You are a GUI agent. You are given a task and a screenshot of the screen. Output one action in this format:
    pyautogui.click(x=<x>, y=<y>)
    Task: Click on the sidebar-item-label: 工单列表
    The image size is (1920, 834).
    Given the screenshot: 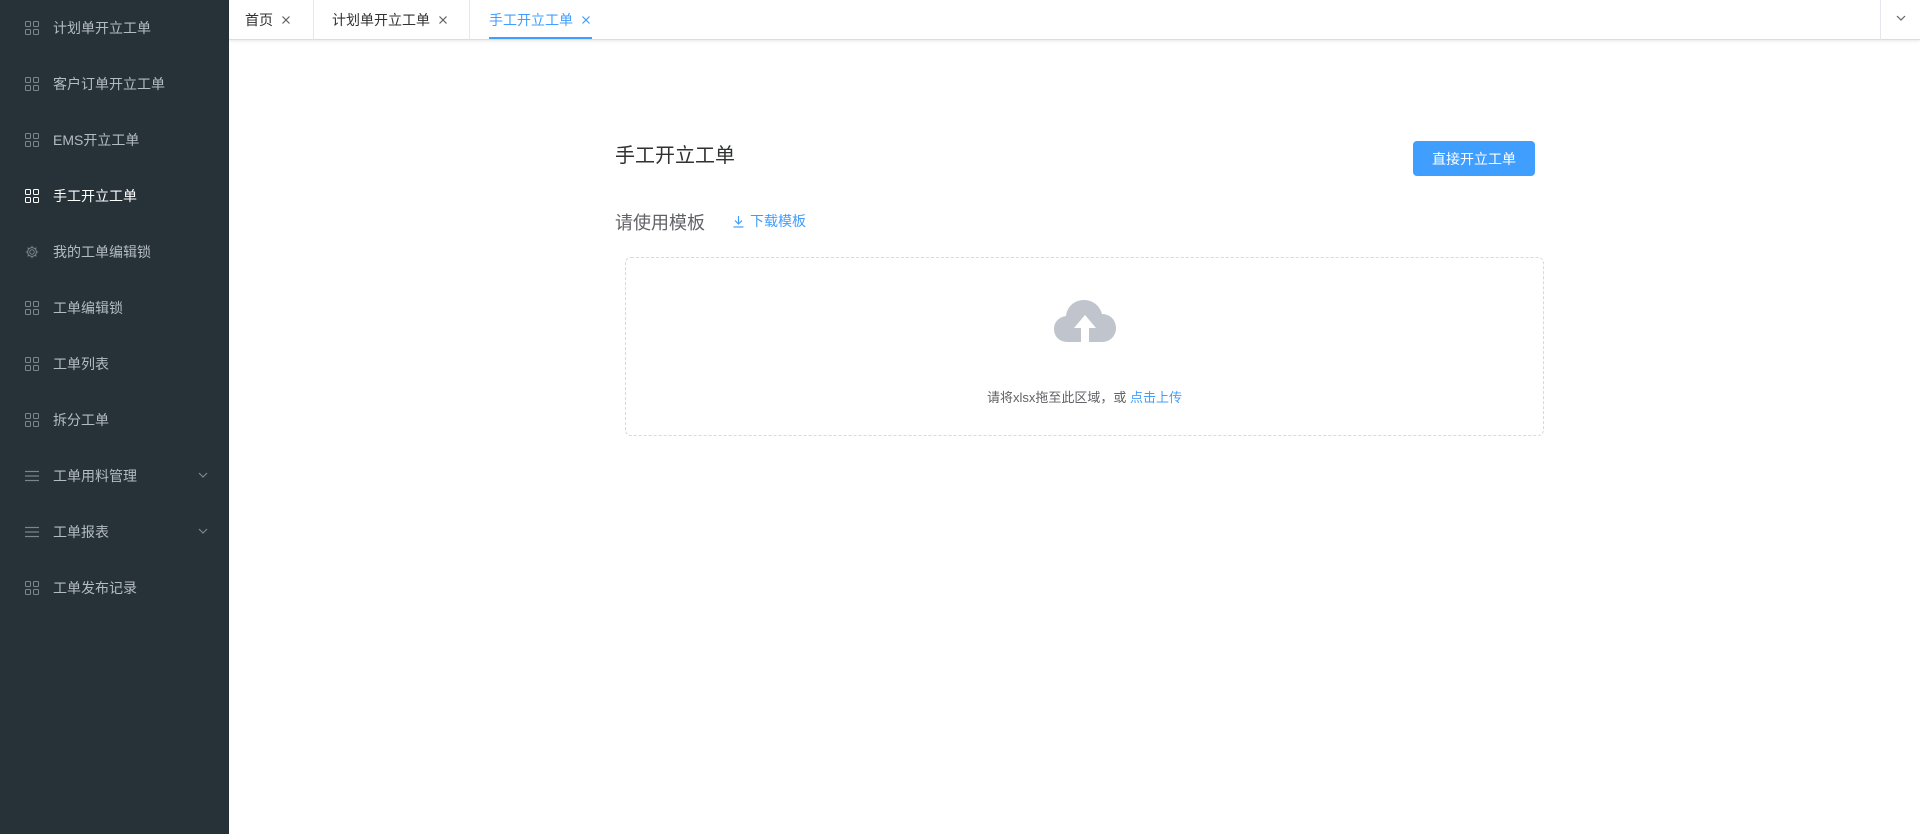 What is the action you would take?
    pyautogui.click(x=81, y=364)
    